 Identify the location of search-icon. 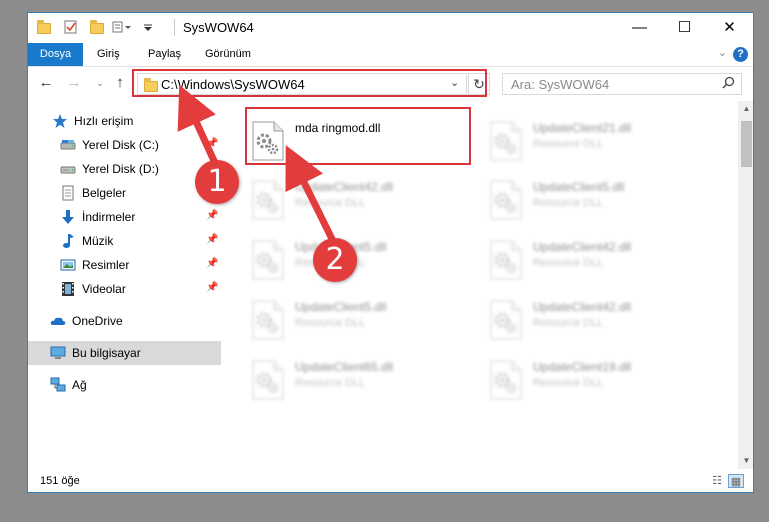
(728, 84).